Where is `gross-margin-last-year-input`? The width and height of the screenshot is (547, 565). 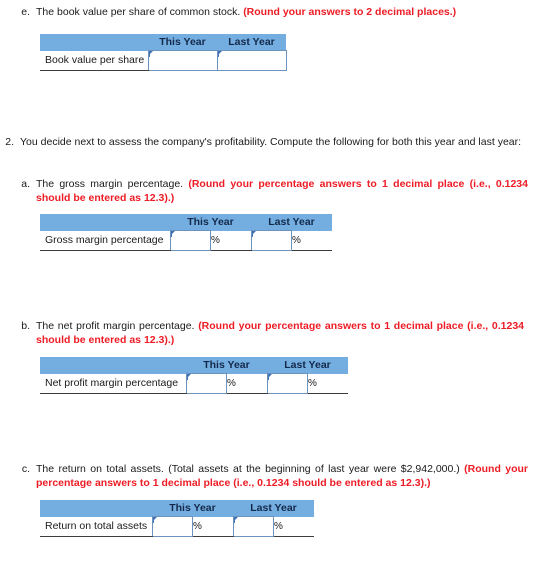
gross-margin-last-year-input is located at coordinates (271, 240).